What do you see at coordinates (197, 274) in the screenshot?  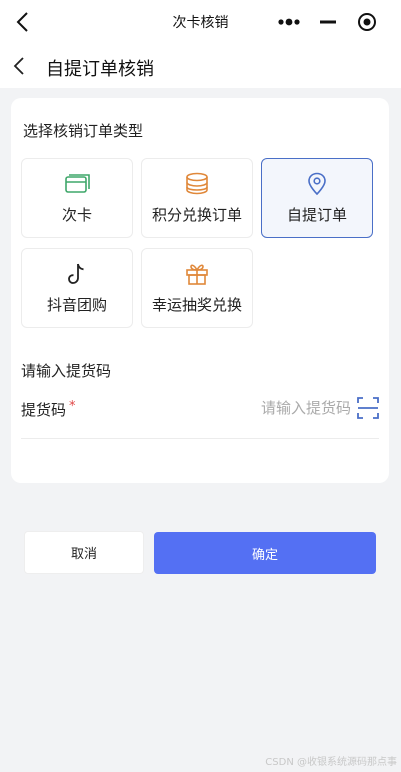 I see `gift-icon` at bounding box center [197, 274].